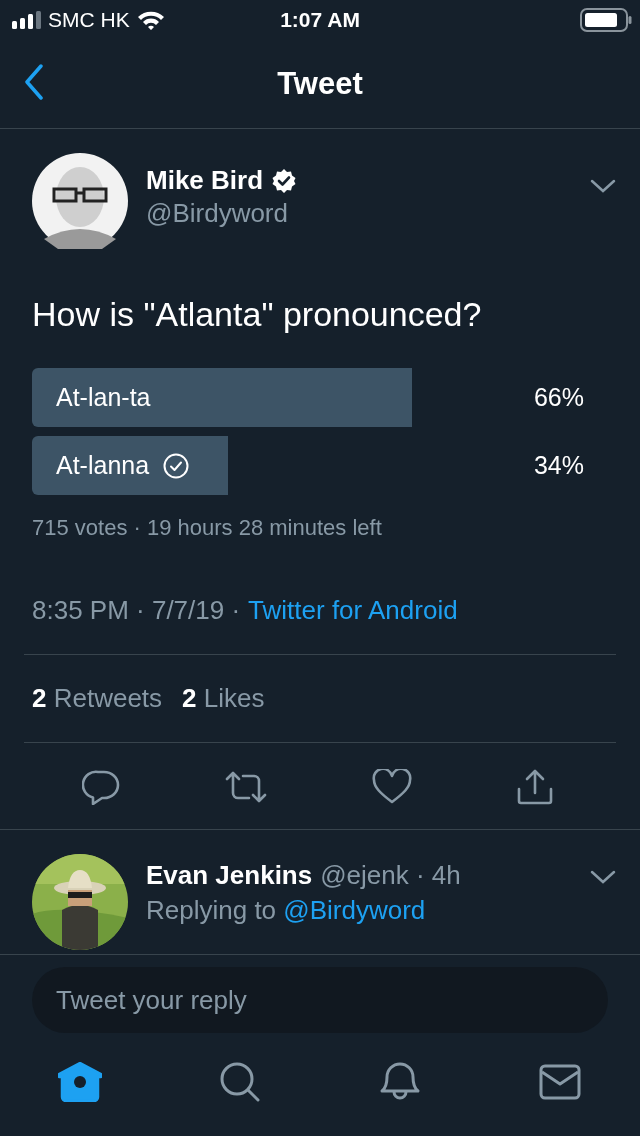  I want to click on search-icon, so click(240, 1082).